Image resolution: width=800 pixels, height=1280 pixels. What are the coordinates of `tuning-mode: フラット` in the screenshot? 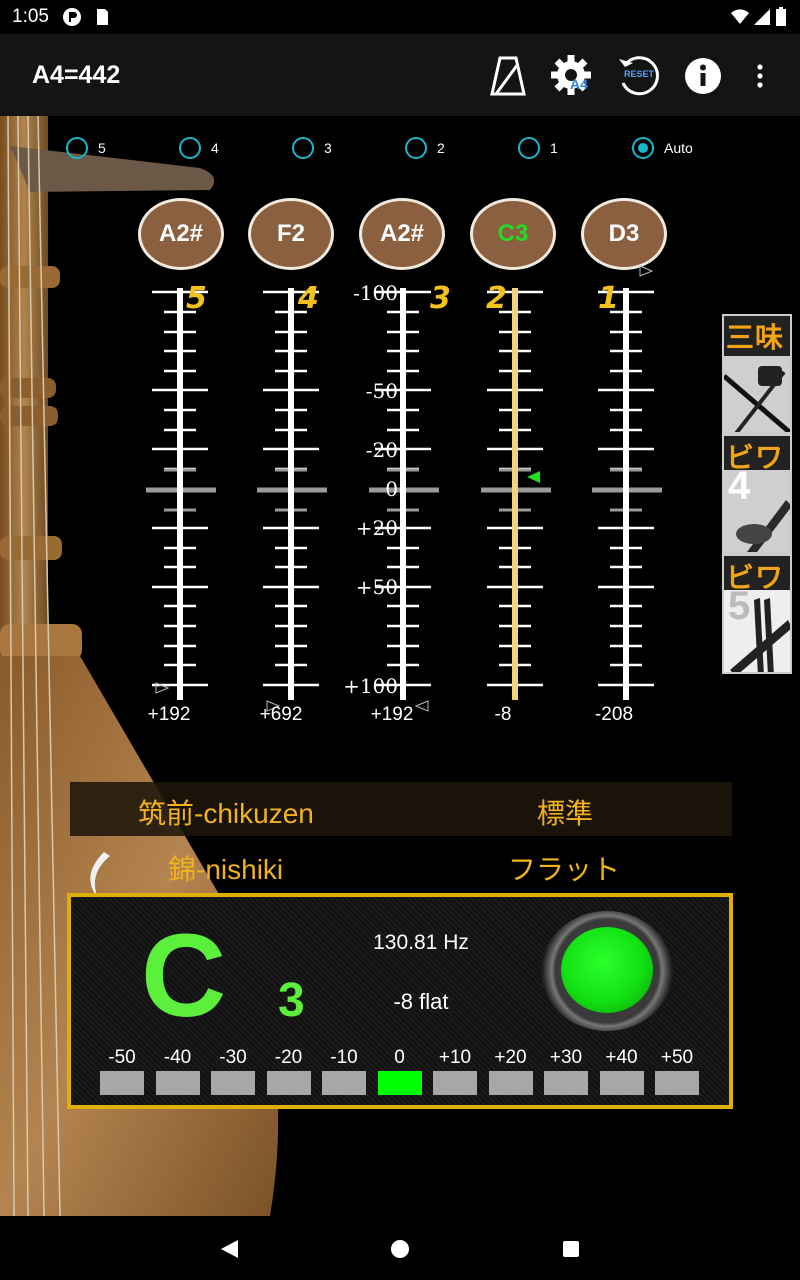 It's located at (564, 868).